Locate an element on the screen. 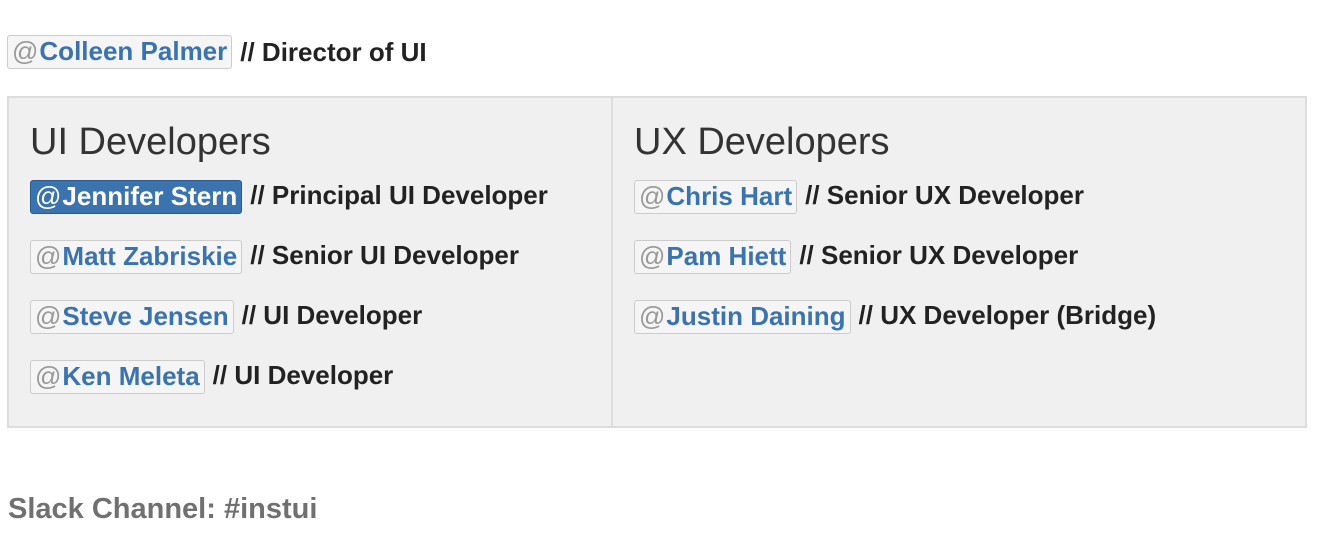 The width and height of the screenshot is (1317, 559). mention-name: Pam Hiett is located at coordinates (726, 256).